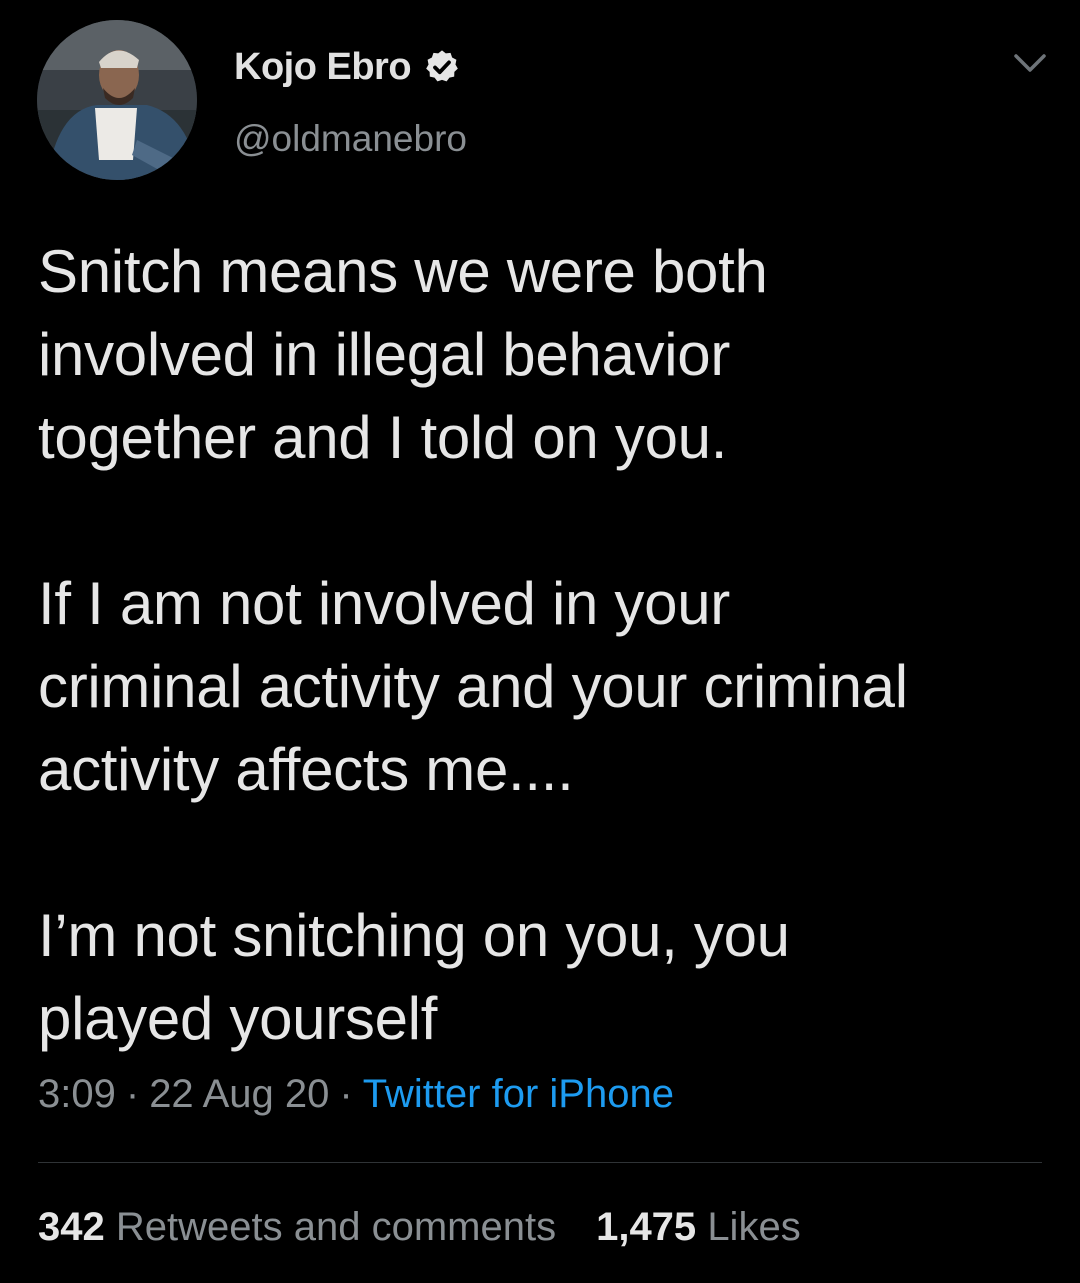 Image resolution: width=1080 pixels, height=1283 pixels. Describe the element at coordinates (1030, 64) in the screenshot. I see `chevron-down-icon` at that location.